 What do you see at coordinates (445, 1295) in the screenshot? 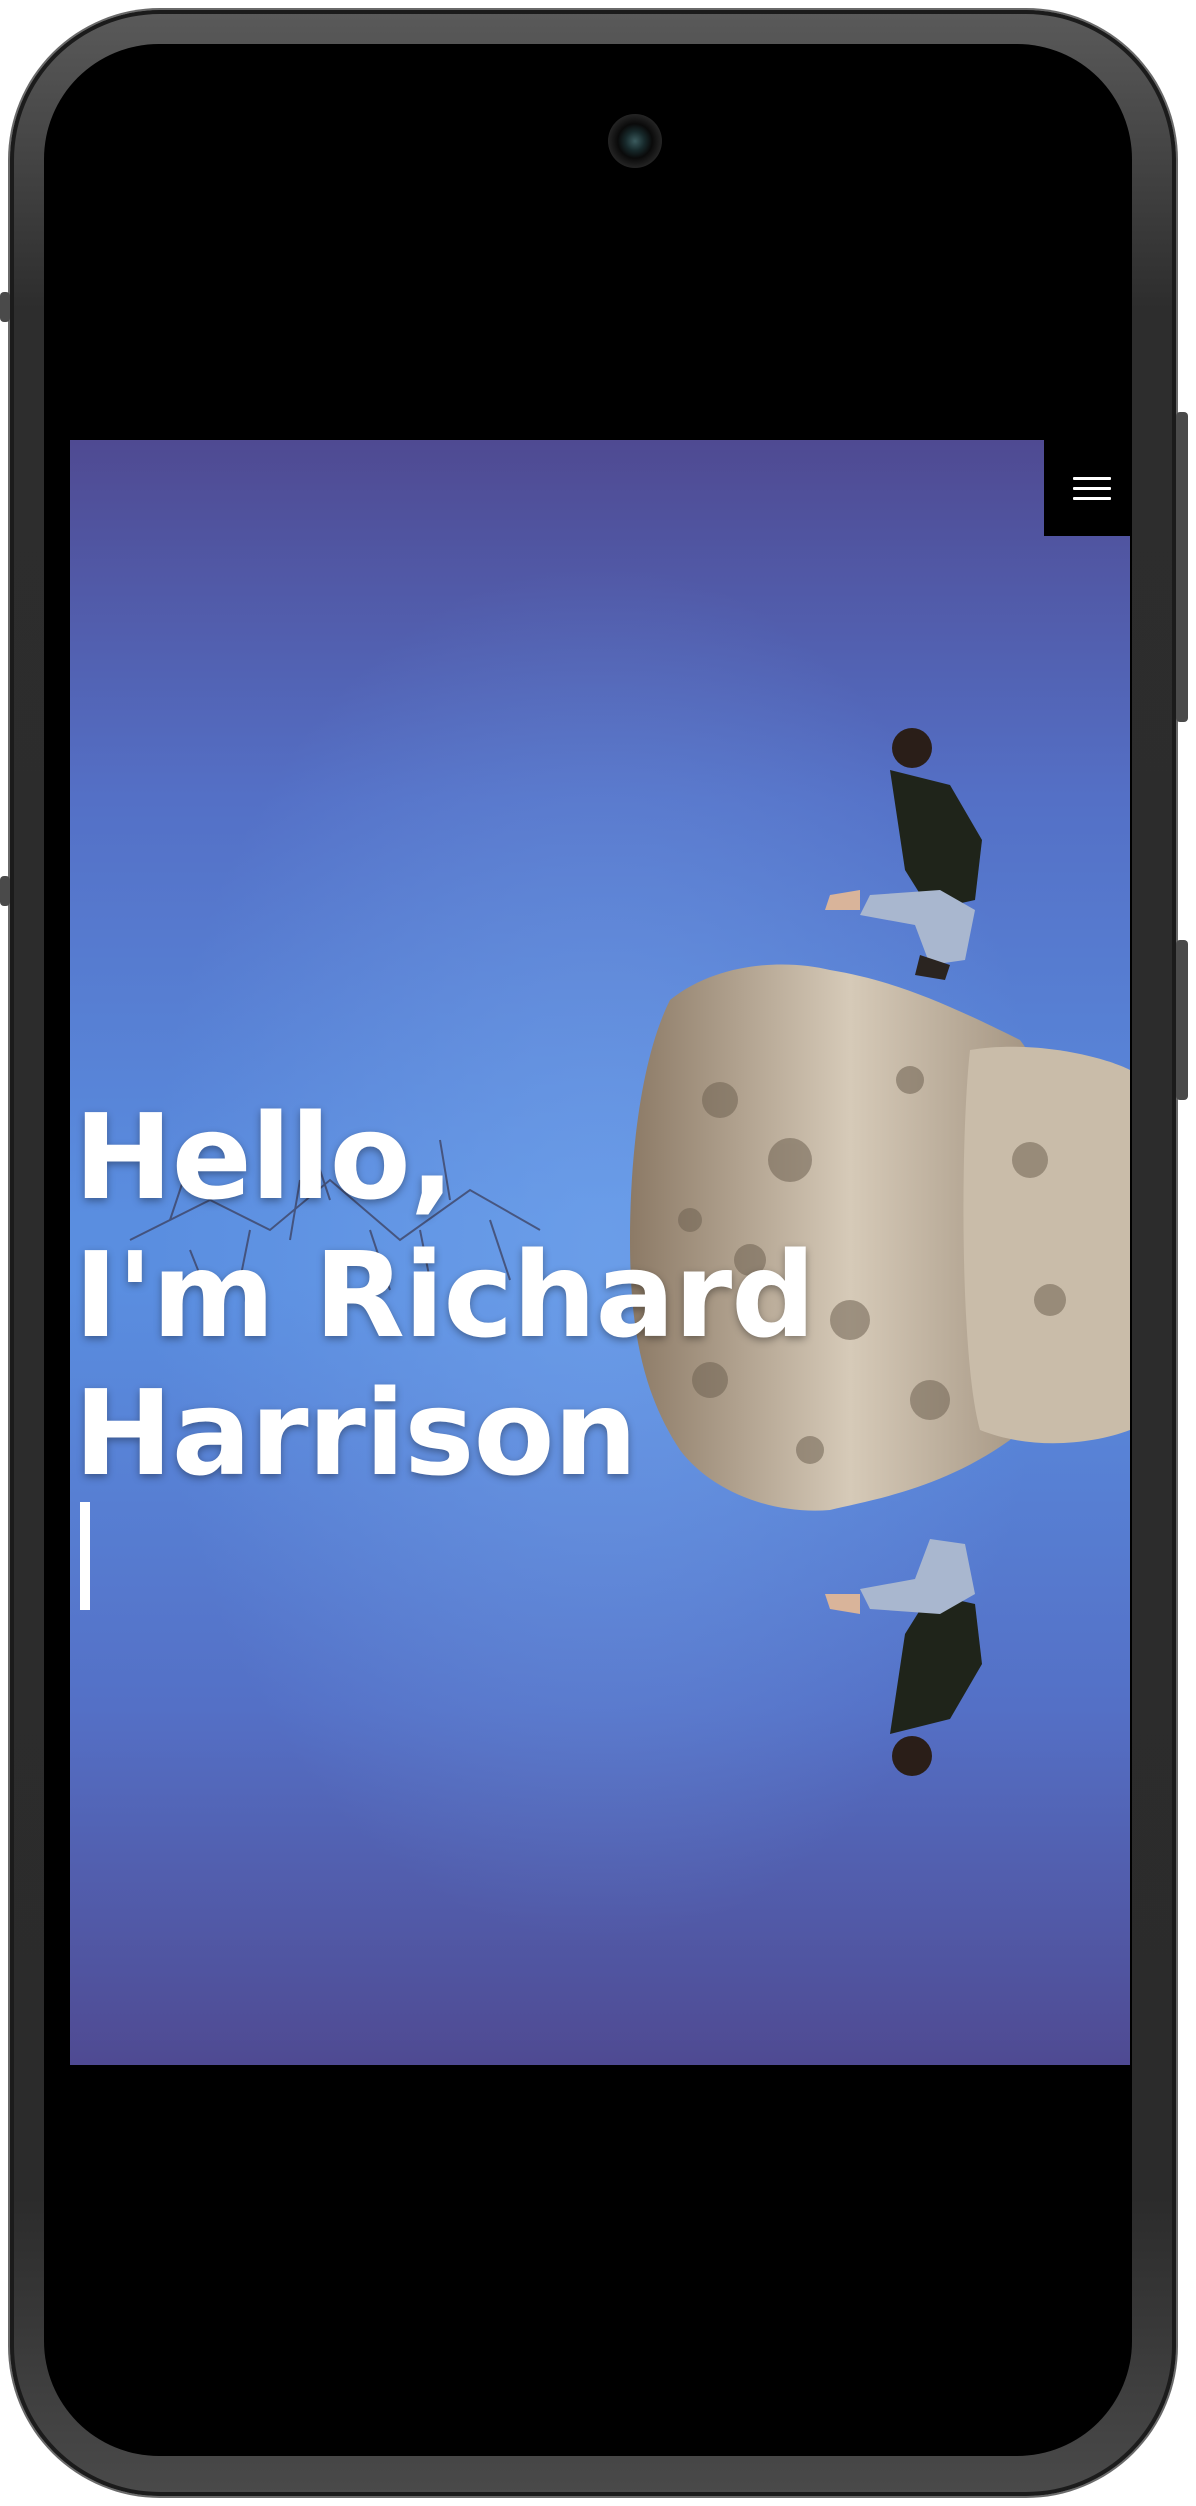
I see `headline-line-2: I'm Richard` at bounding box center [445, 1295].